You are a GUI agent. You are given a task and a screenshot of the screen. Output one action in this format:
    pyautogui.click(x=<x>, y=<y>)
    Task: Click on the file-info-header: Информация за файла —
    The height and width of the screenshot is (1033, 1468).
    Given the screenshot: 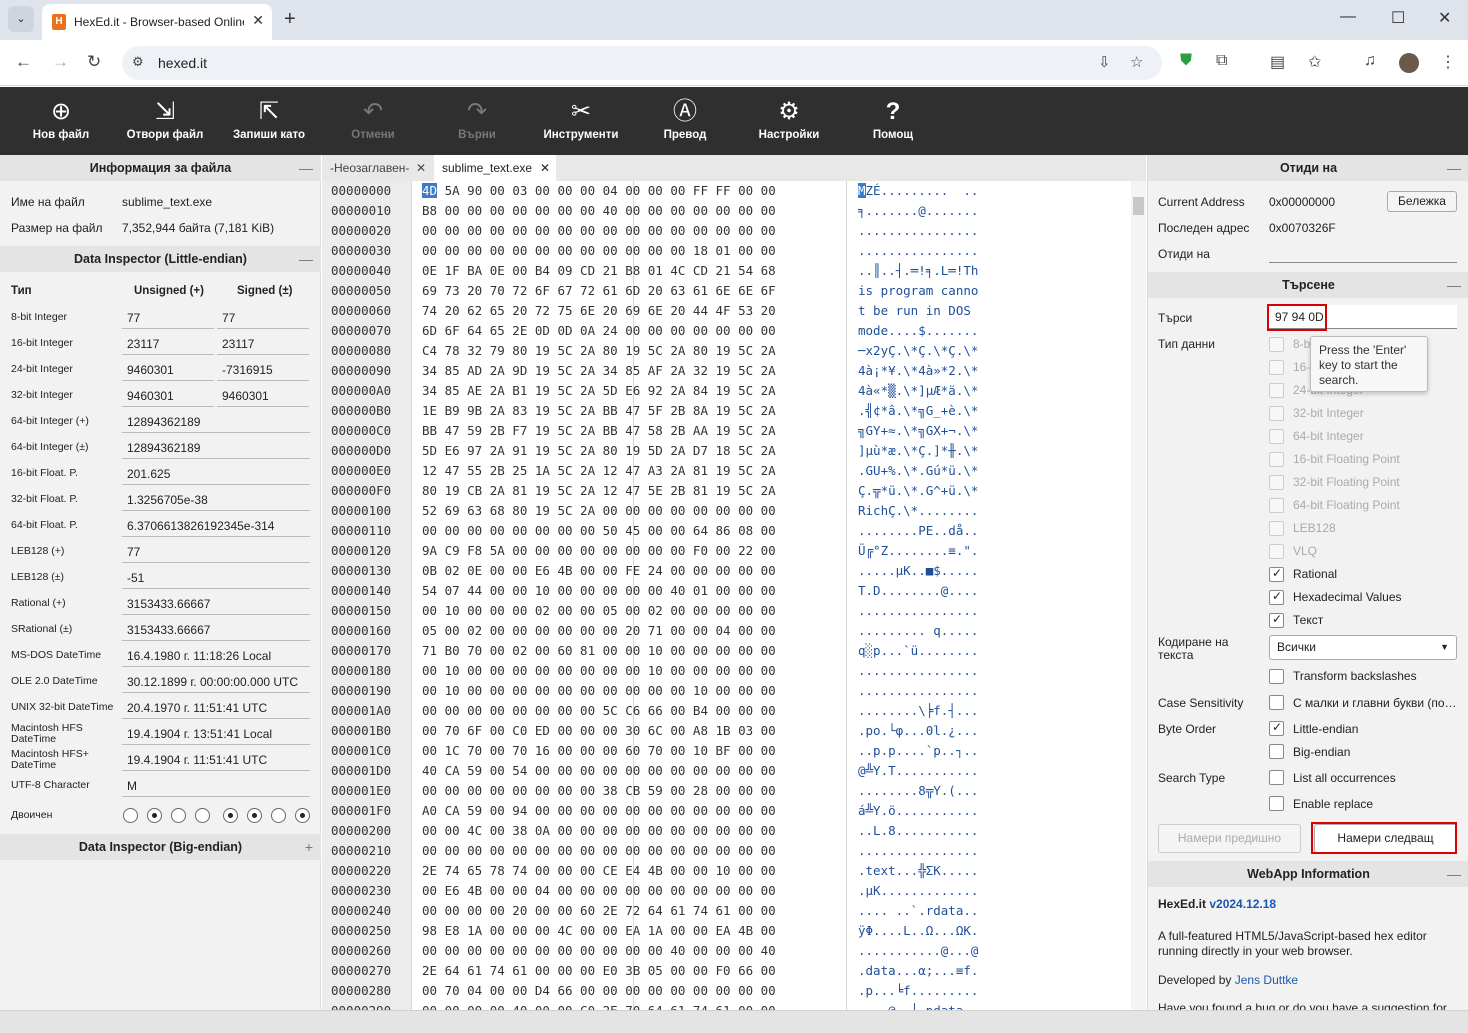 What is the action you would take?
    pyautogui.click(x=160, y=168)
    